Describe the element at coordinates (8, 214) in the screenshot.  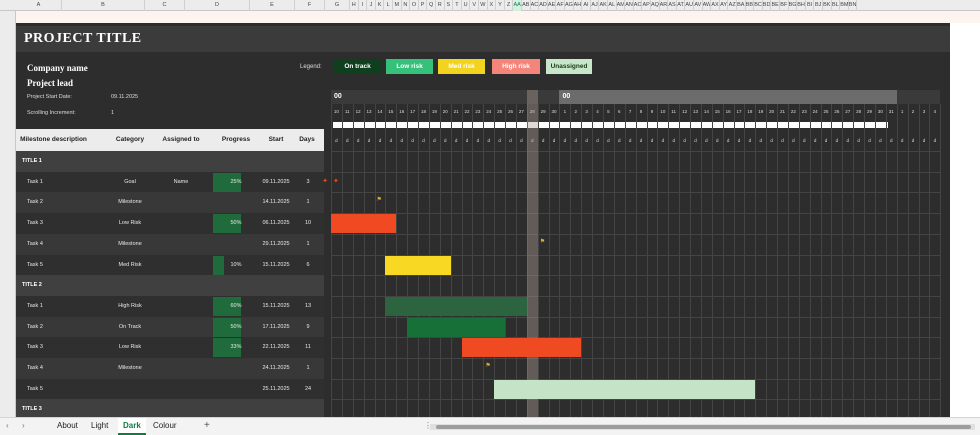
I see `row-header-strip` at that location.